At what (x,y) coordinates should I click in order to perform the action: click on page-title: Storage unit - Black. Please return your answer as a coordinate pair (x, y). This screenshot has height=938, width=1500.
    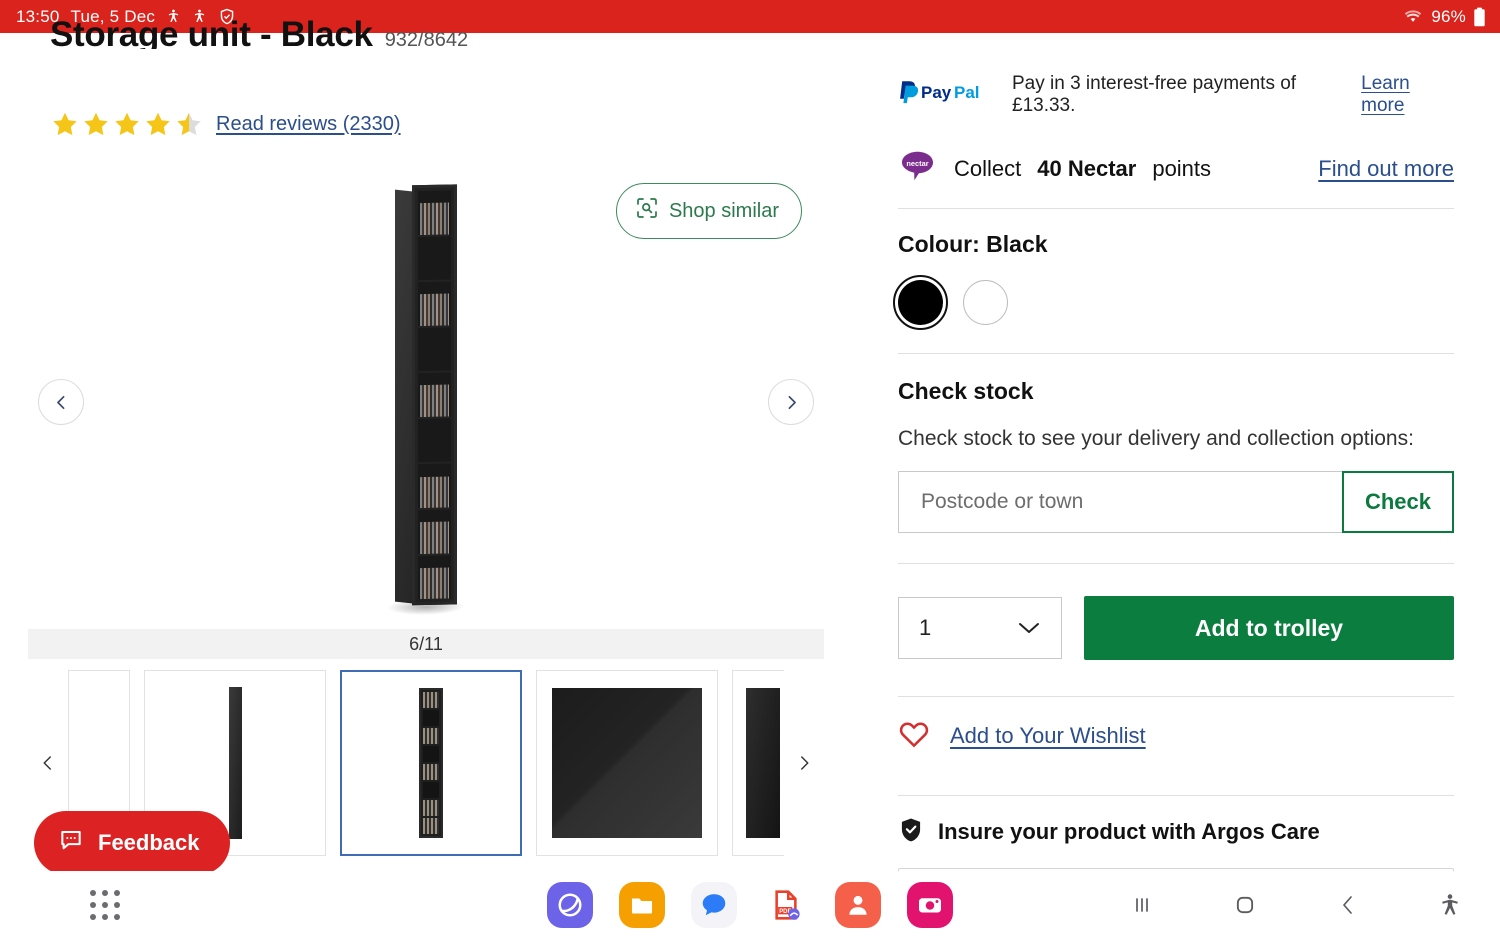
    Looking at the image, I should click on (211, 32).